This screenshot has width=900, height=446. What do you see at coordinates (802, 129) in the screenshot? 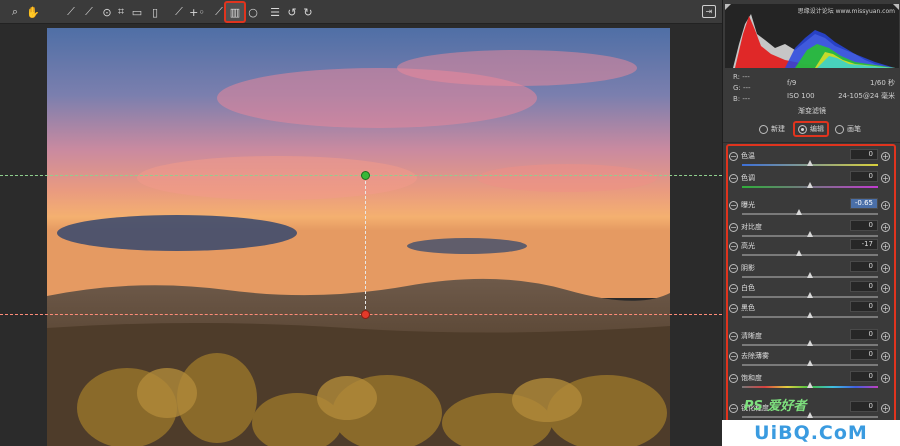
I see `radio-selected-icon` at bounding box center [802, 129].